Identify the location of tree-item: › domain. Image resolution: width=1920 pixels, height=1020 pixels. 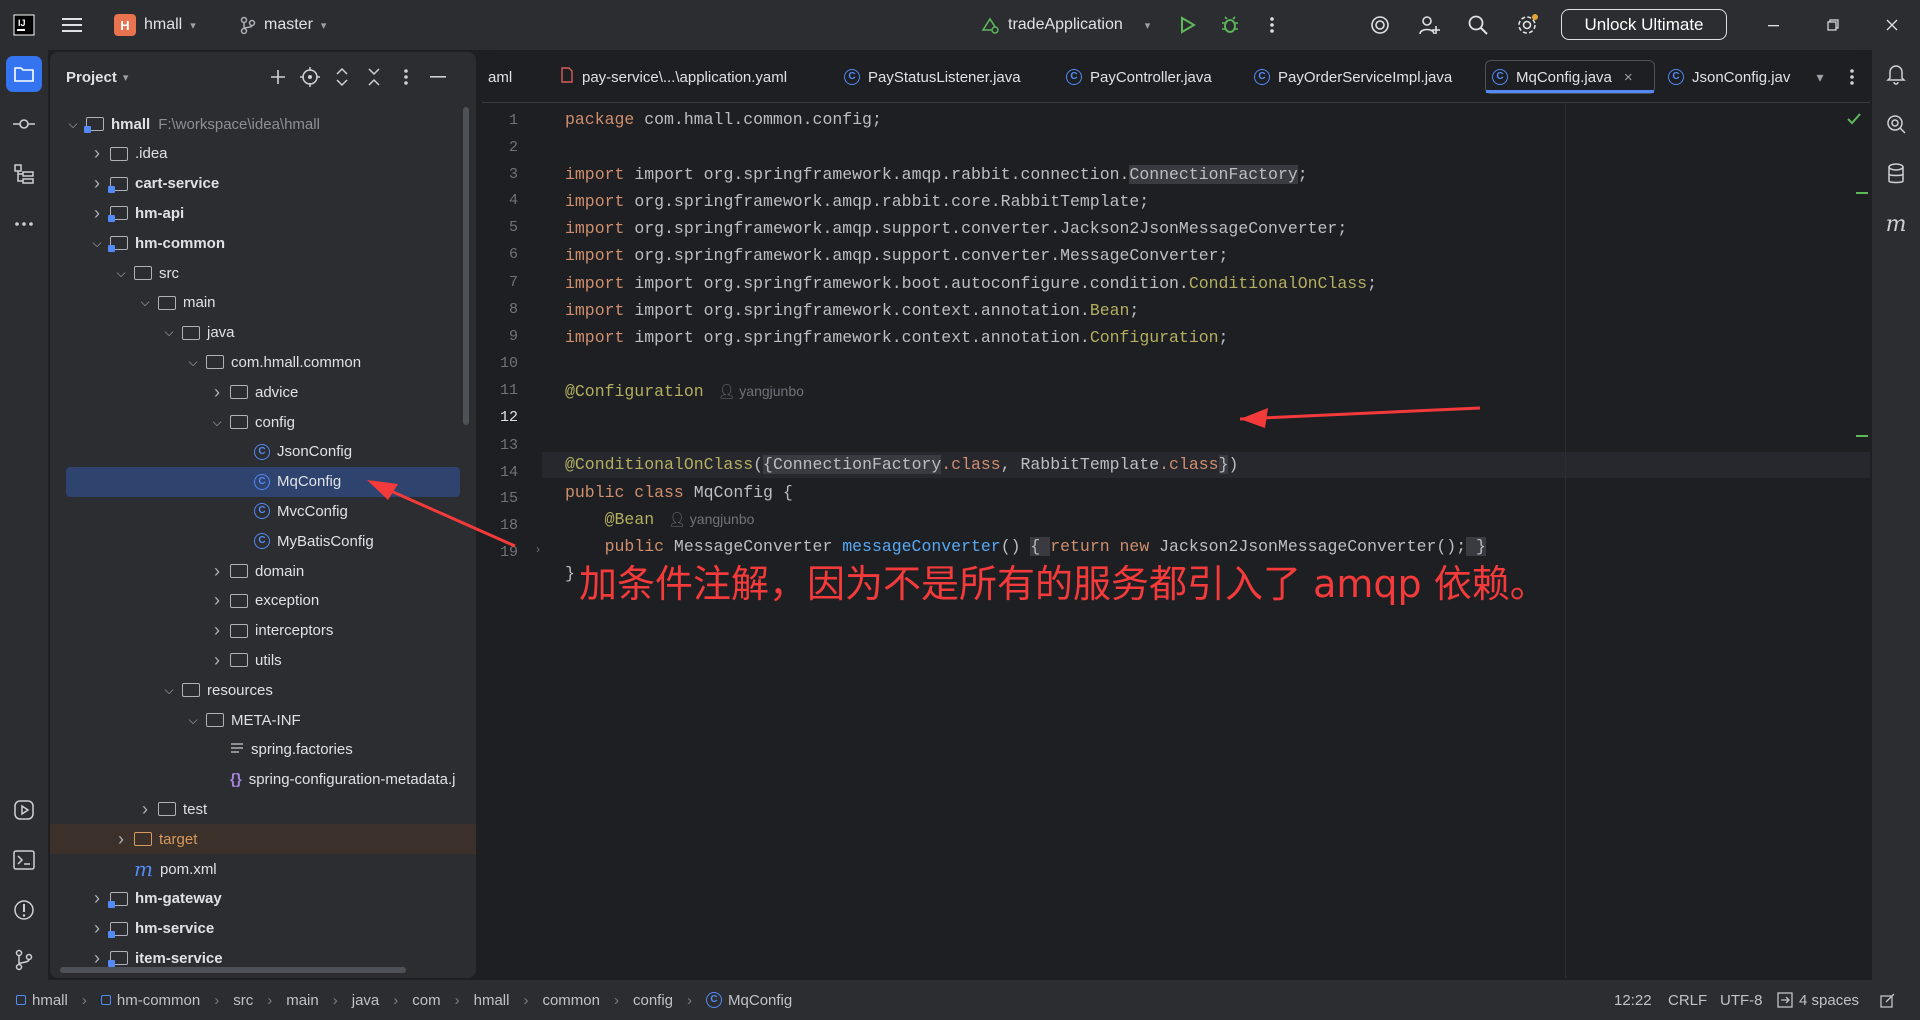
(263, 571).